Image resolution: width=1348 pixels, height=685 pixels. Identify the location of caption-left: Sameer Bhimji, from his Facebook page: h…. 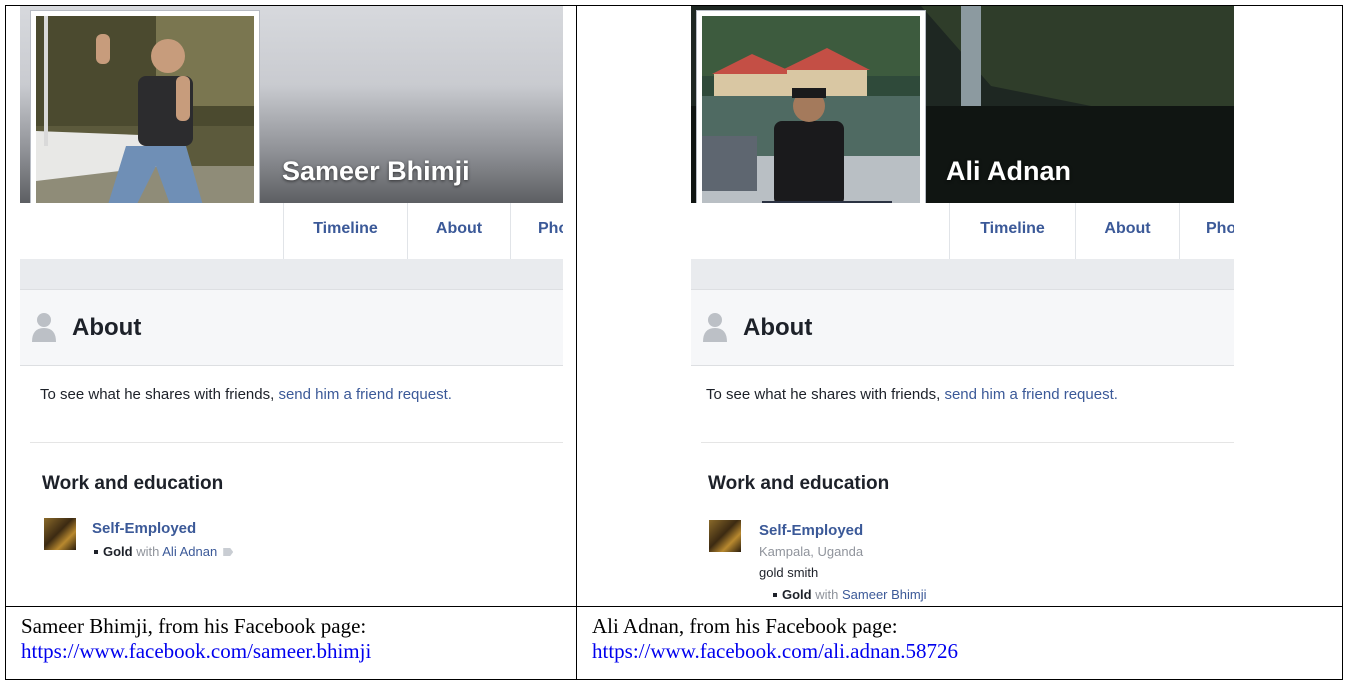
(196, 639).